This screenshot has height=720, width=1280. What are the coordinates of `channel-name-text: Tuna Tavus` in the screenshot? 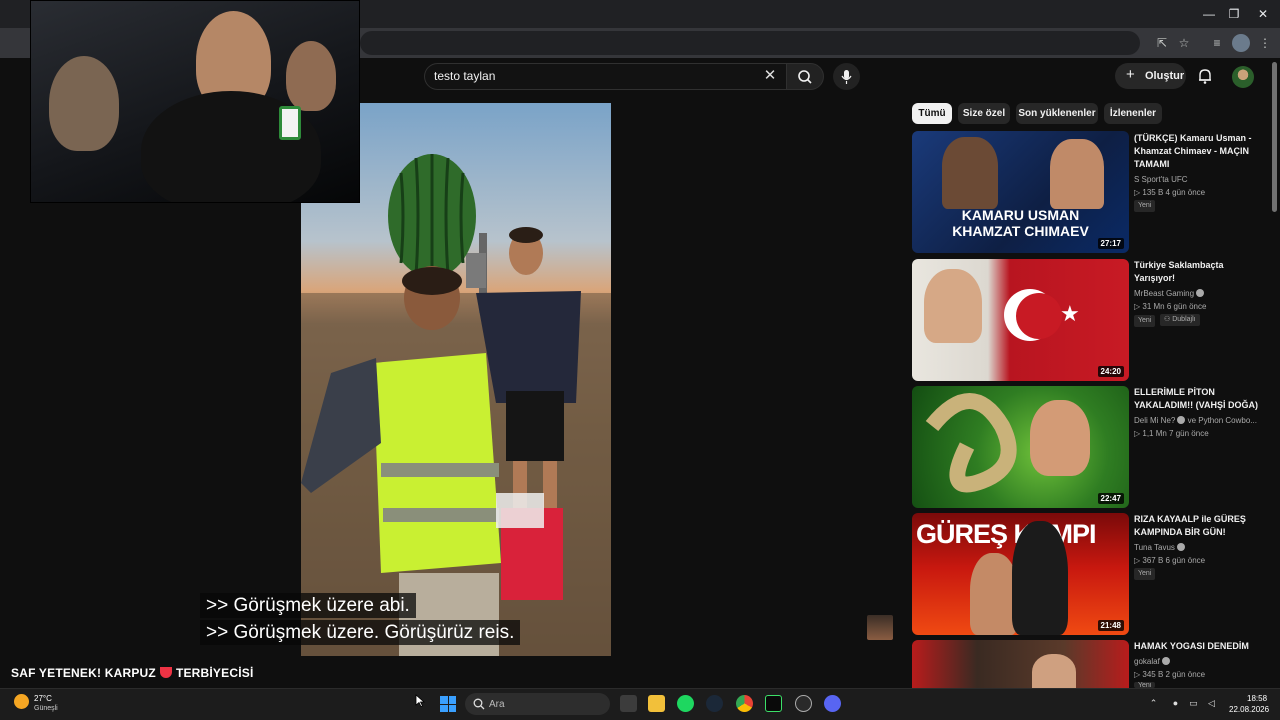 It's located at (1154, 547).